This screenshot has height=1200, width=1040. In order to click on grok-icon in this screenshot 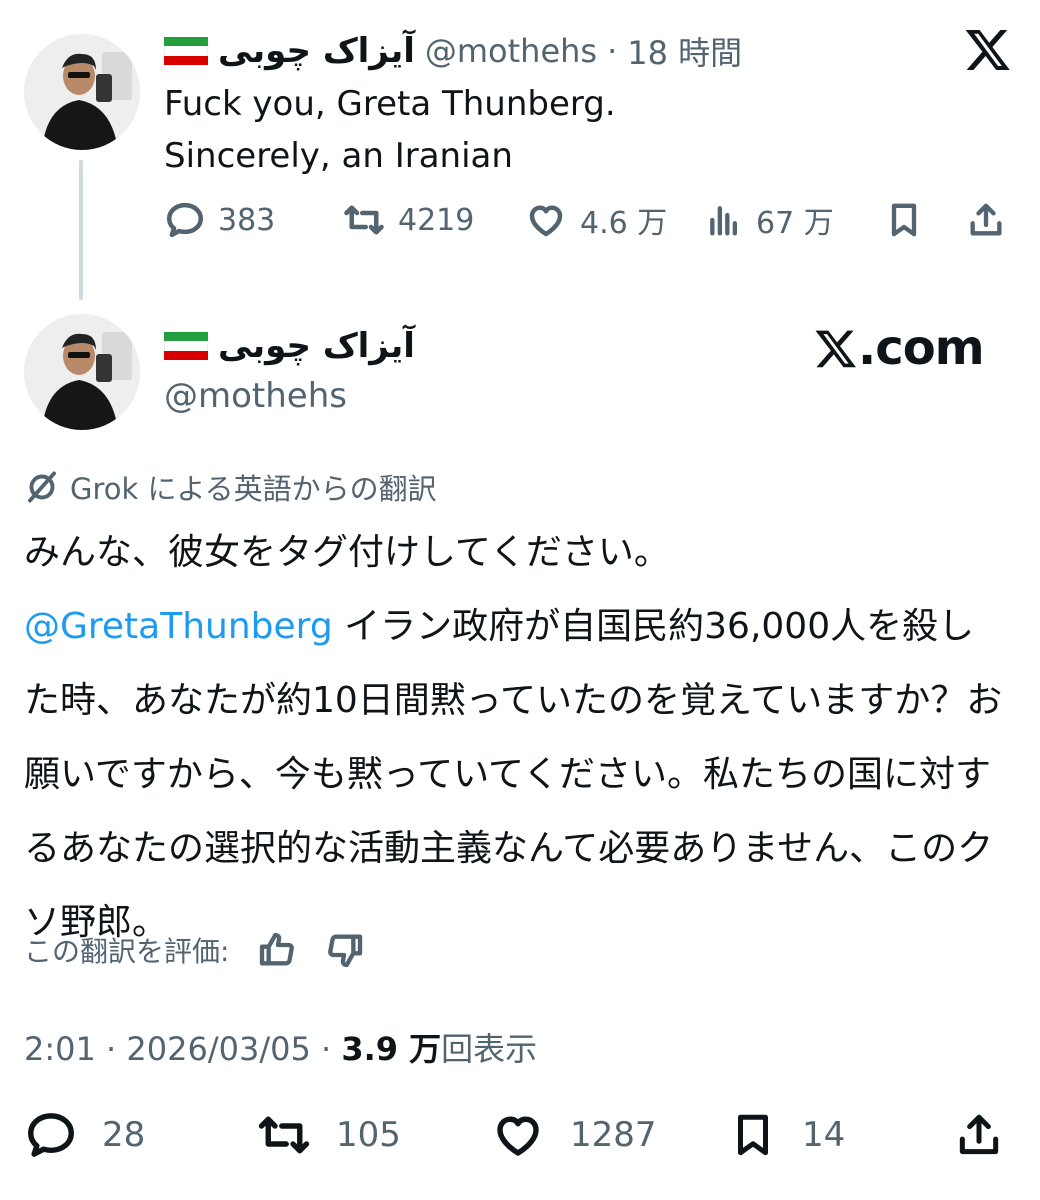, I will do `click(42, 487)`.